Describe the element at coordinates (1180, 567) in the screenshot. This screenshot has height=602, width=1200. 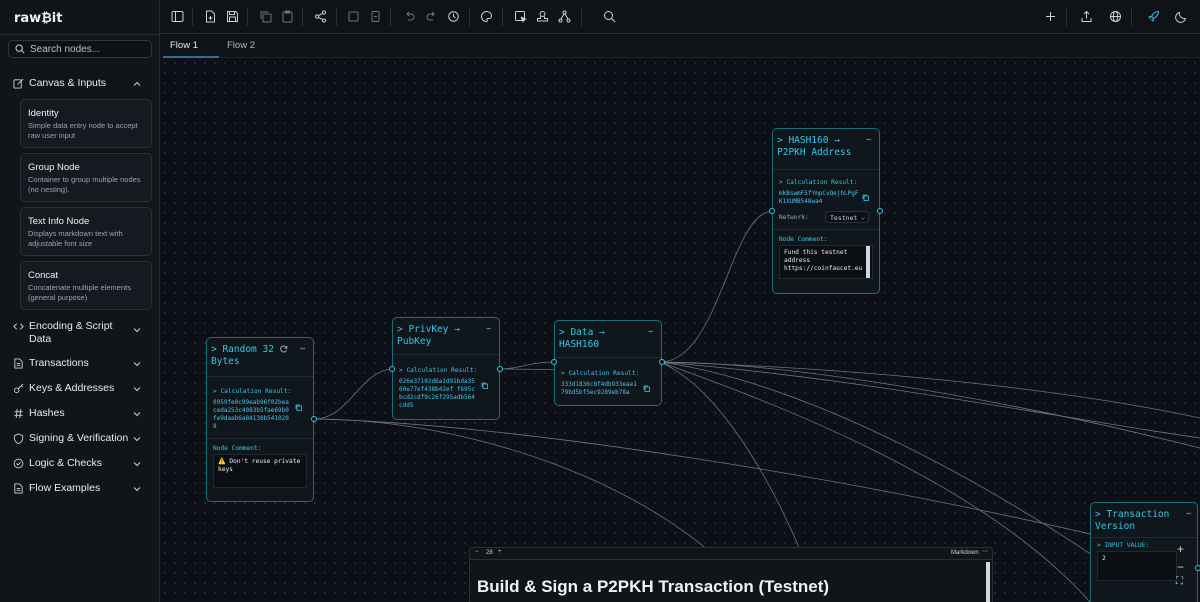
I see `zoom-out-button: −` at that location.